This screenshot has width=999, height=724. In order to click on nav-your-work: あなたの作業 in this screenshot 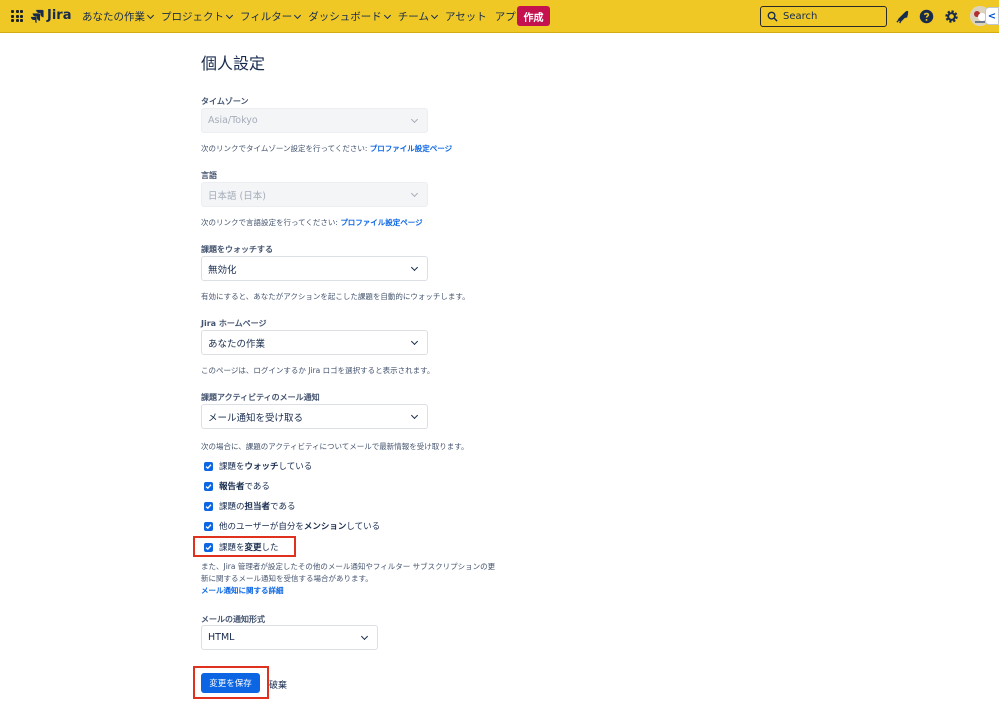, I will do `click(118, 16)`.